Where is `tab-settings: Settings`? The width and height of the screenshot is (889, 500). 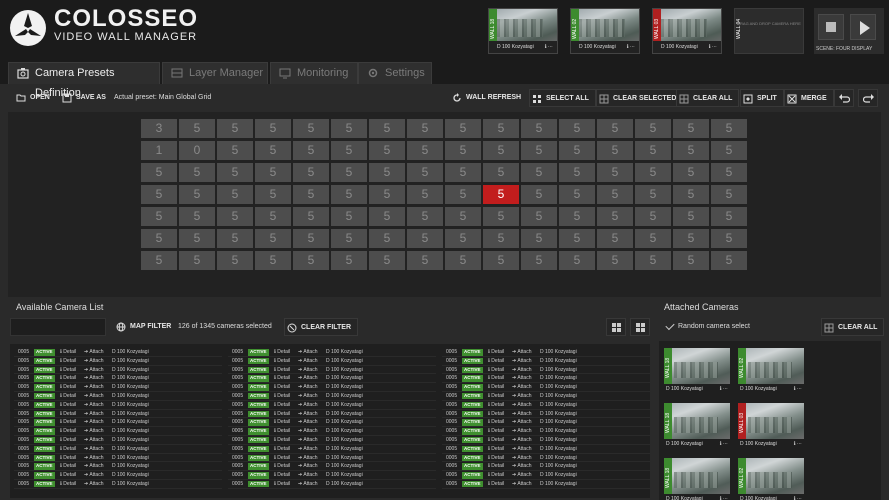 tab-settings: Settings is located at coordinates (395, 73).